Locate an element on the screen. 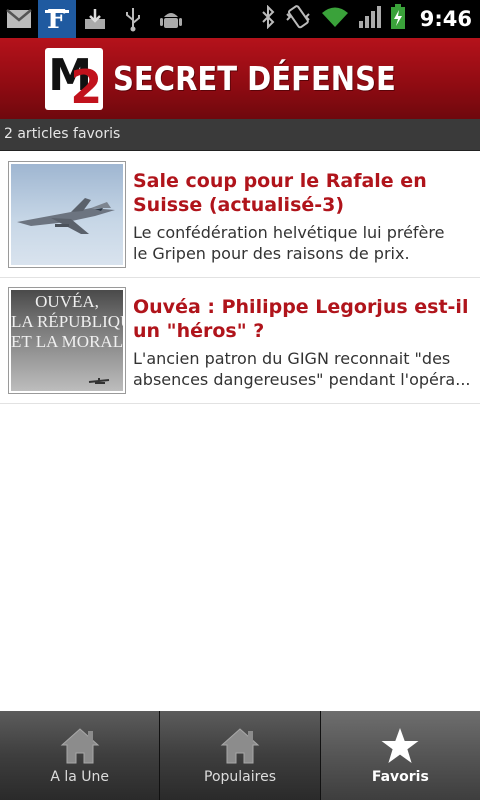  star-icon is located at coordinates (400, 746).